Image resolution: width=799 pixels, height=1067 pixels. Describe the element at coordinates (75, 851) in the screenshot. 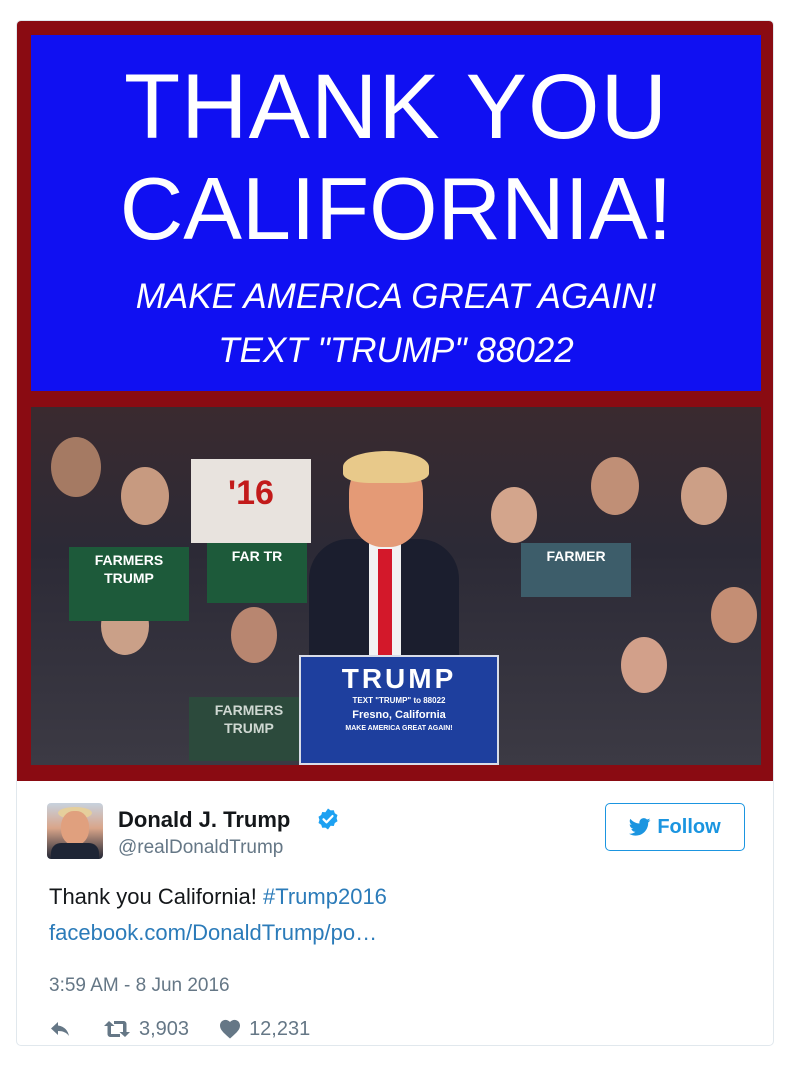

I see `avatar-suit` at that location.